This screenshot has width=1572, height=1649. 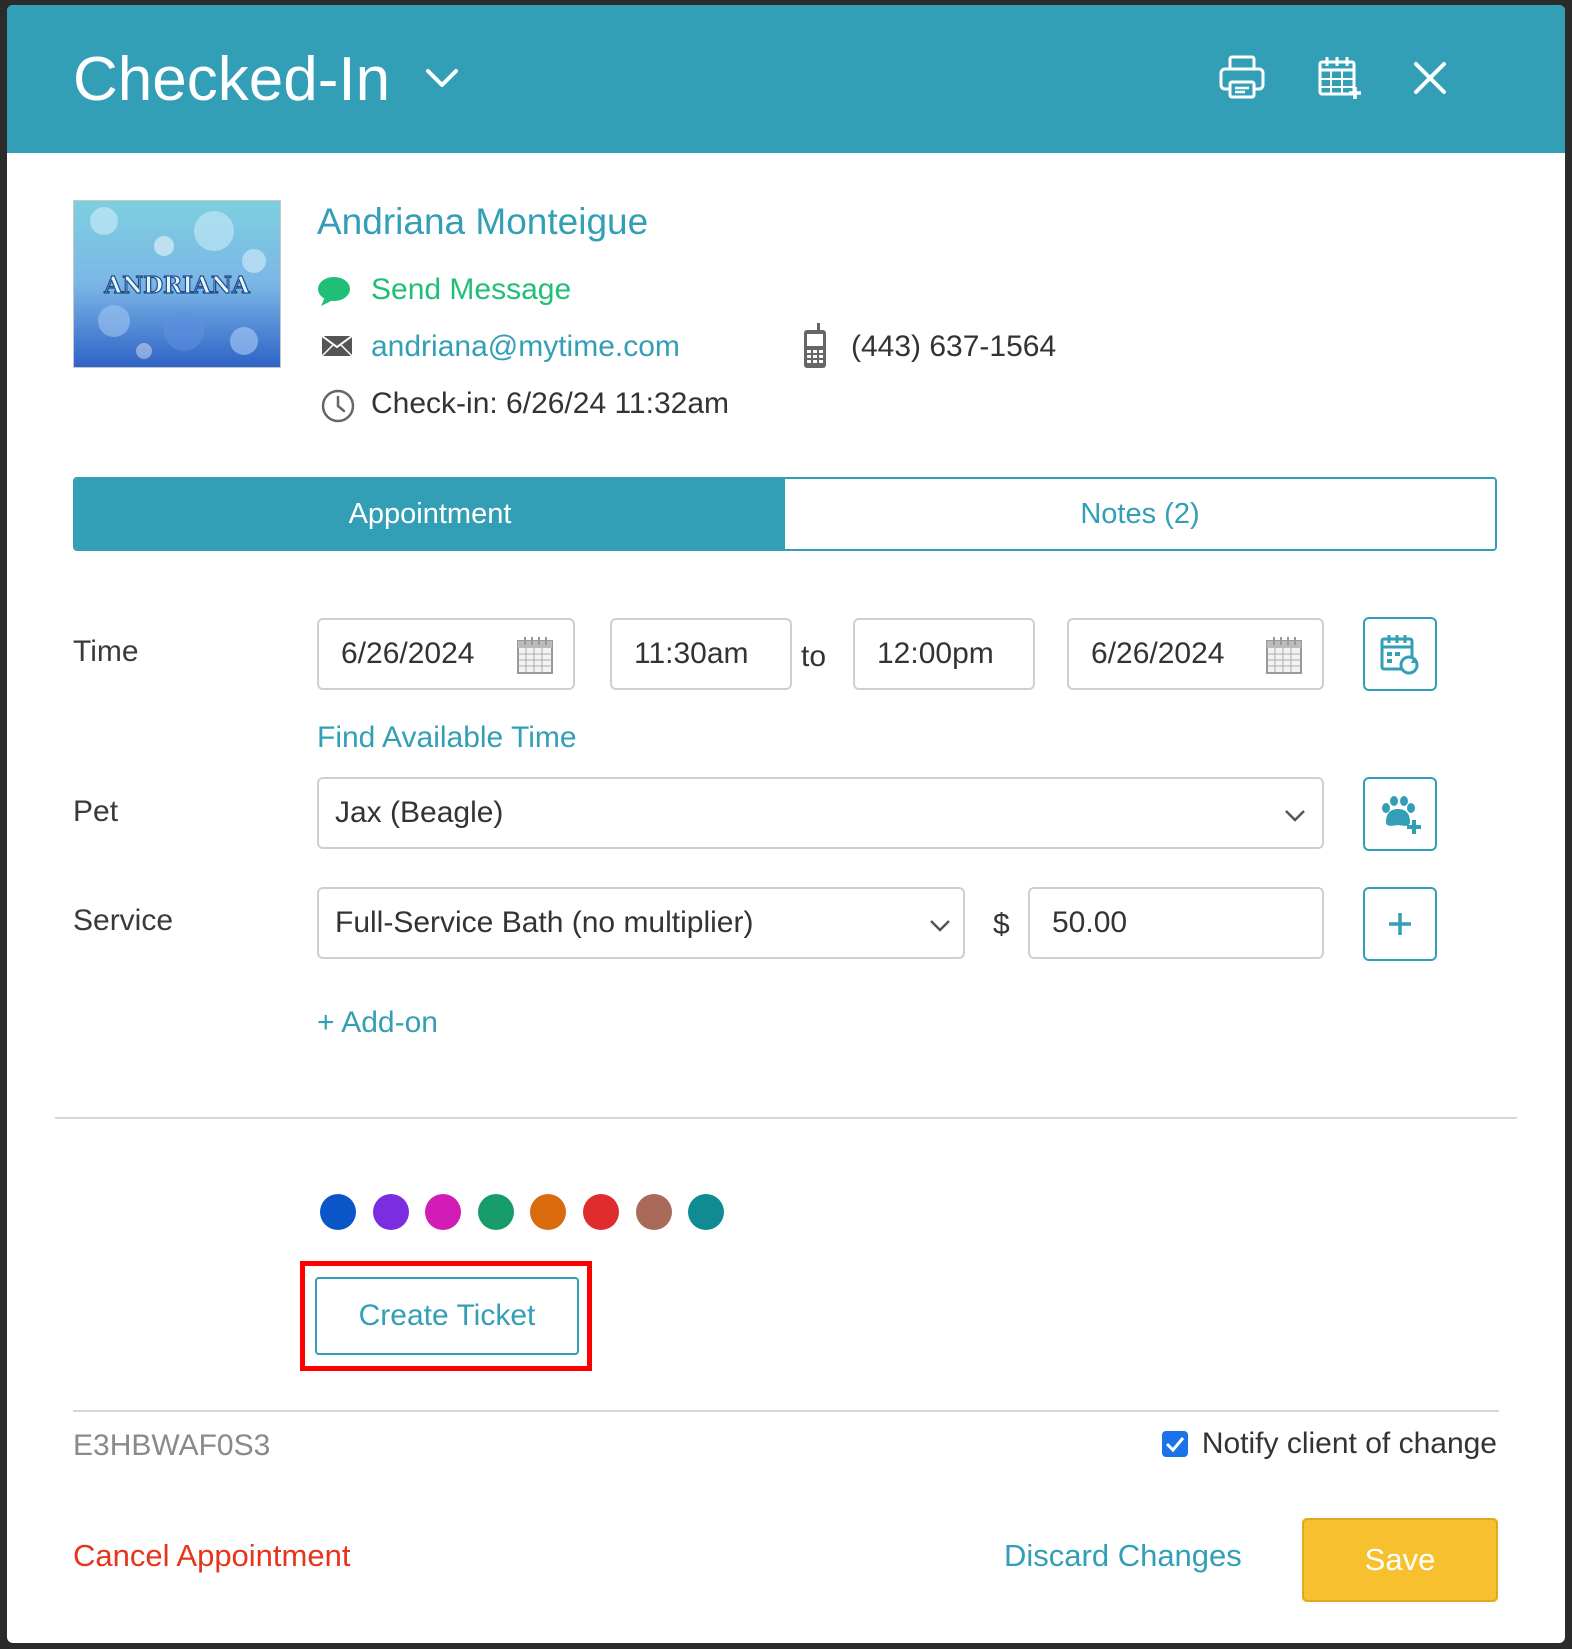 What do you see at coordinates (654, 1212) in the screenshot?
I see `color-swatch-brown` at bounding box center [654, 1212].